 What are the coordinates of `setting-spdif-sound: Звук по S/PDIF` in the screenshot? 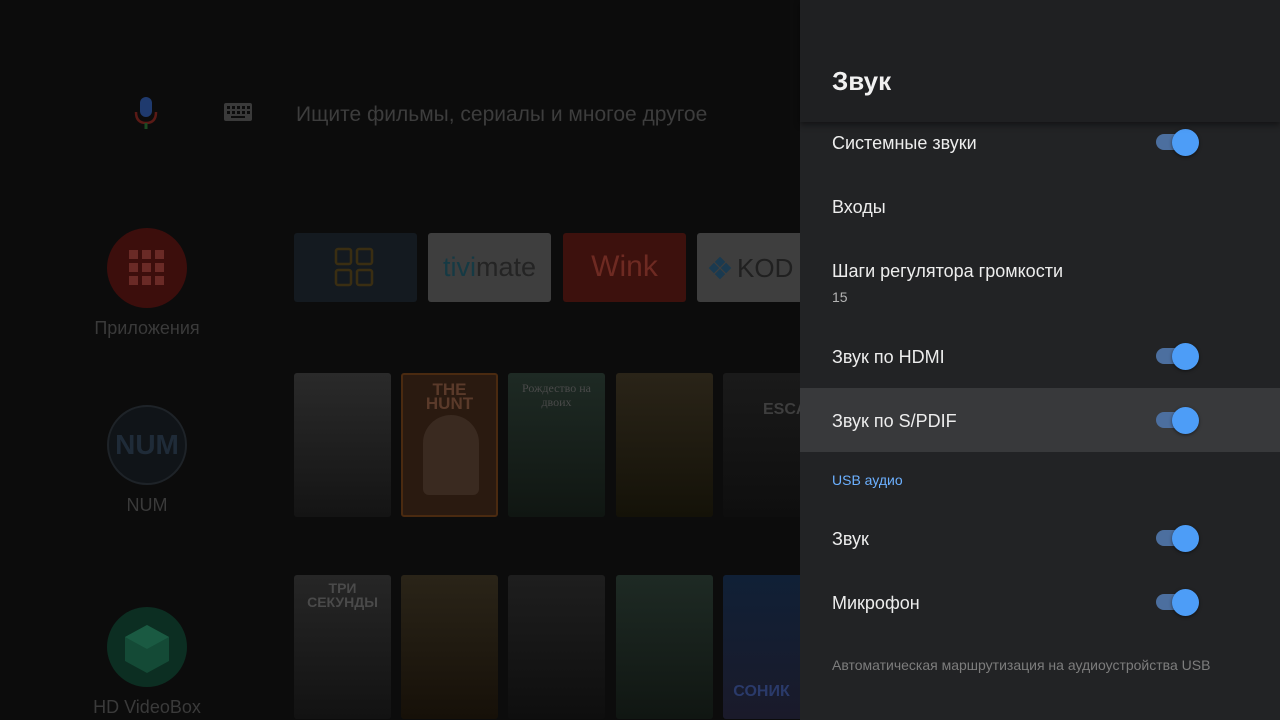 It's located at (1040, 420).